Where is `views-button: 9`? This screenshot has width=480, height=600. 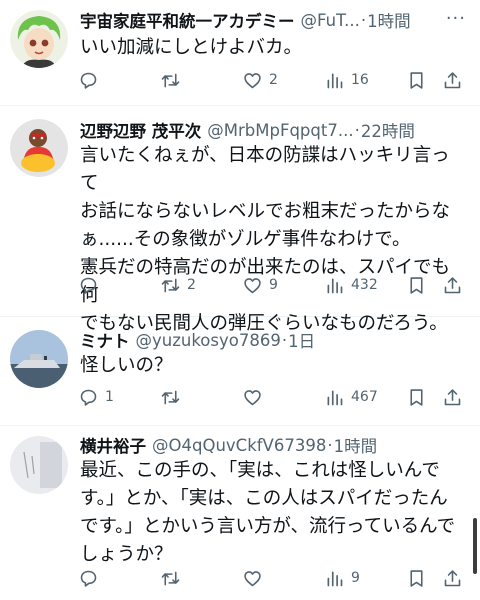 views-button: 9 is located at coordinates (342, 578).